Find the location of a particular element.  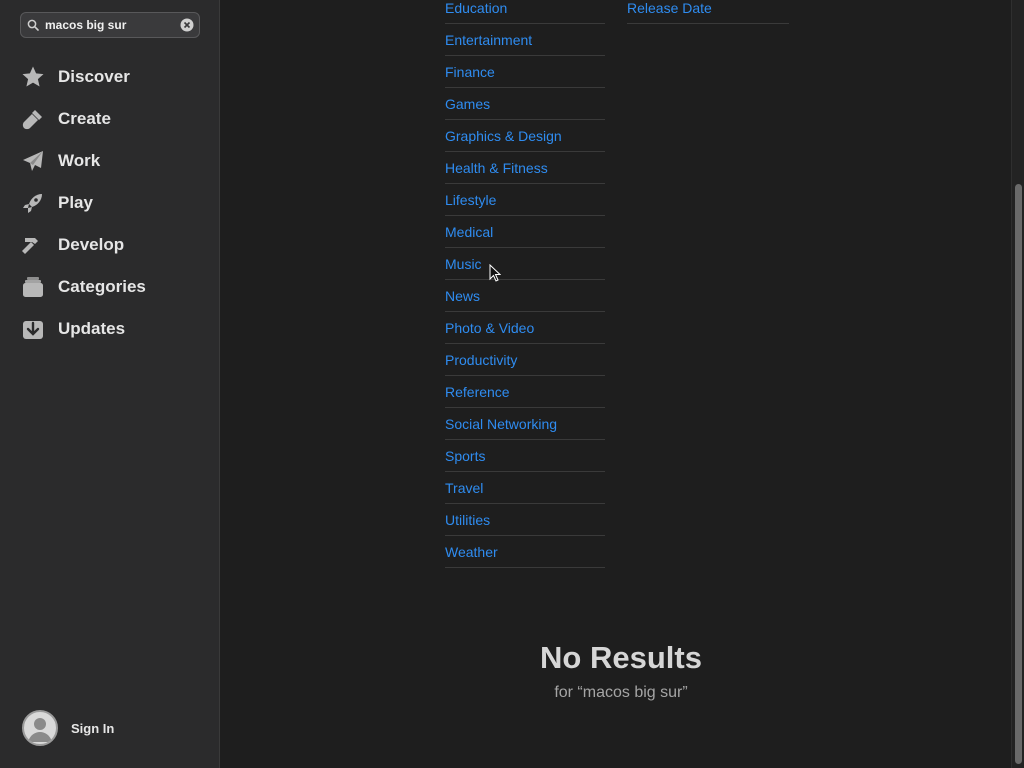

category-link-entertainment: Entertainment is located at coordinates (525, 40).